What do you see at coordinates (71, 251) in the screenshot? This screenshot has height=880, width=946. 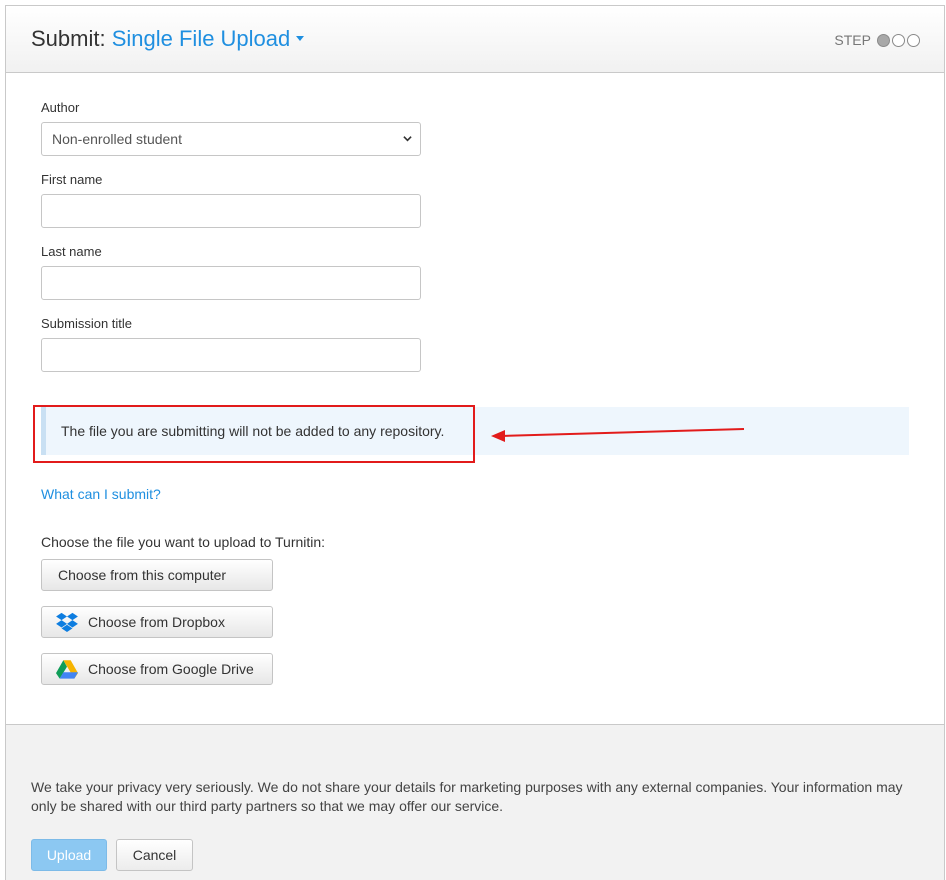 I see `last-name-label: Last name` at bounding box center [71, 251].